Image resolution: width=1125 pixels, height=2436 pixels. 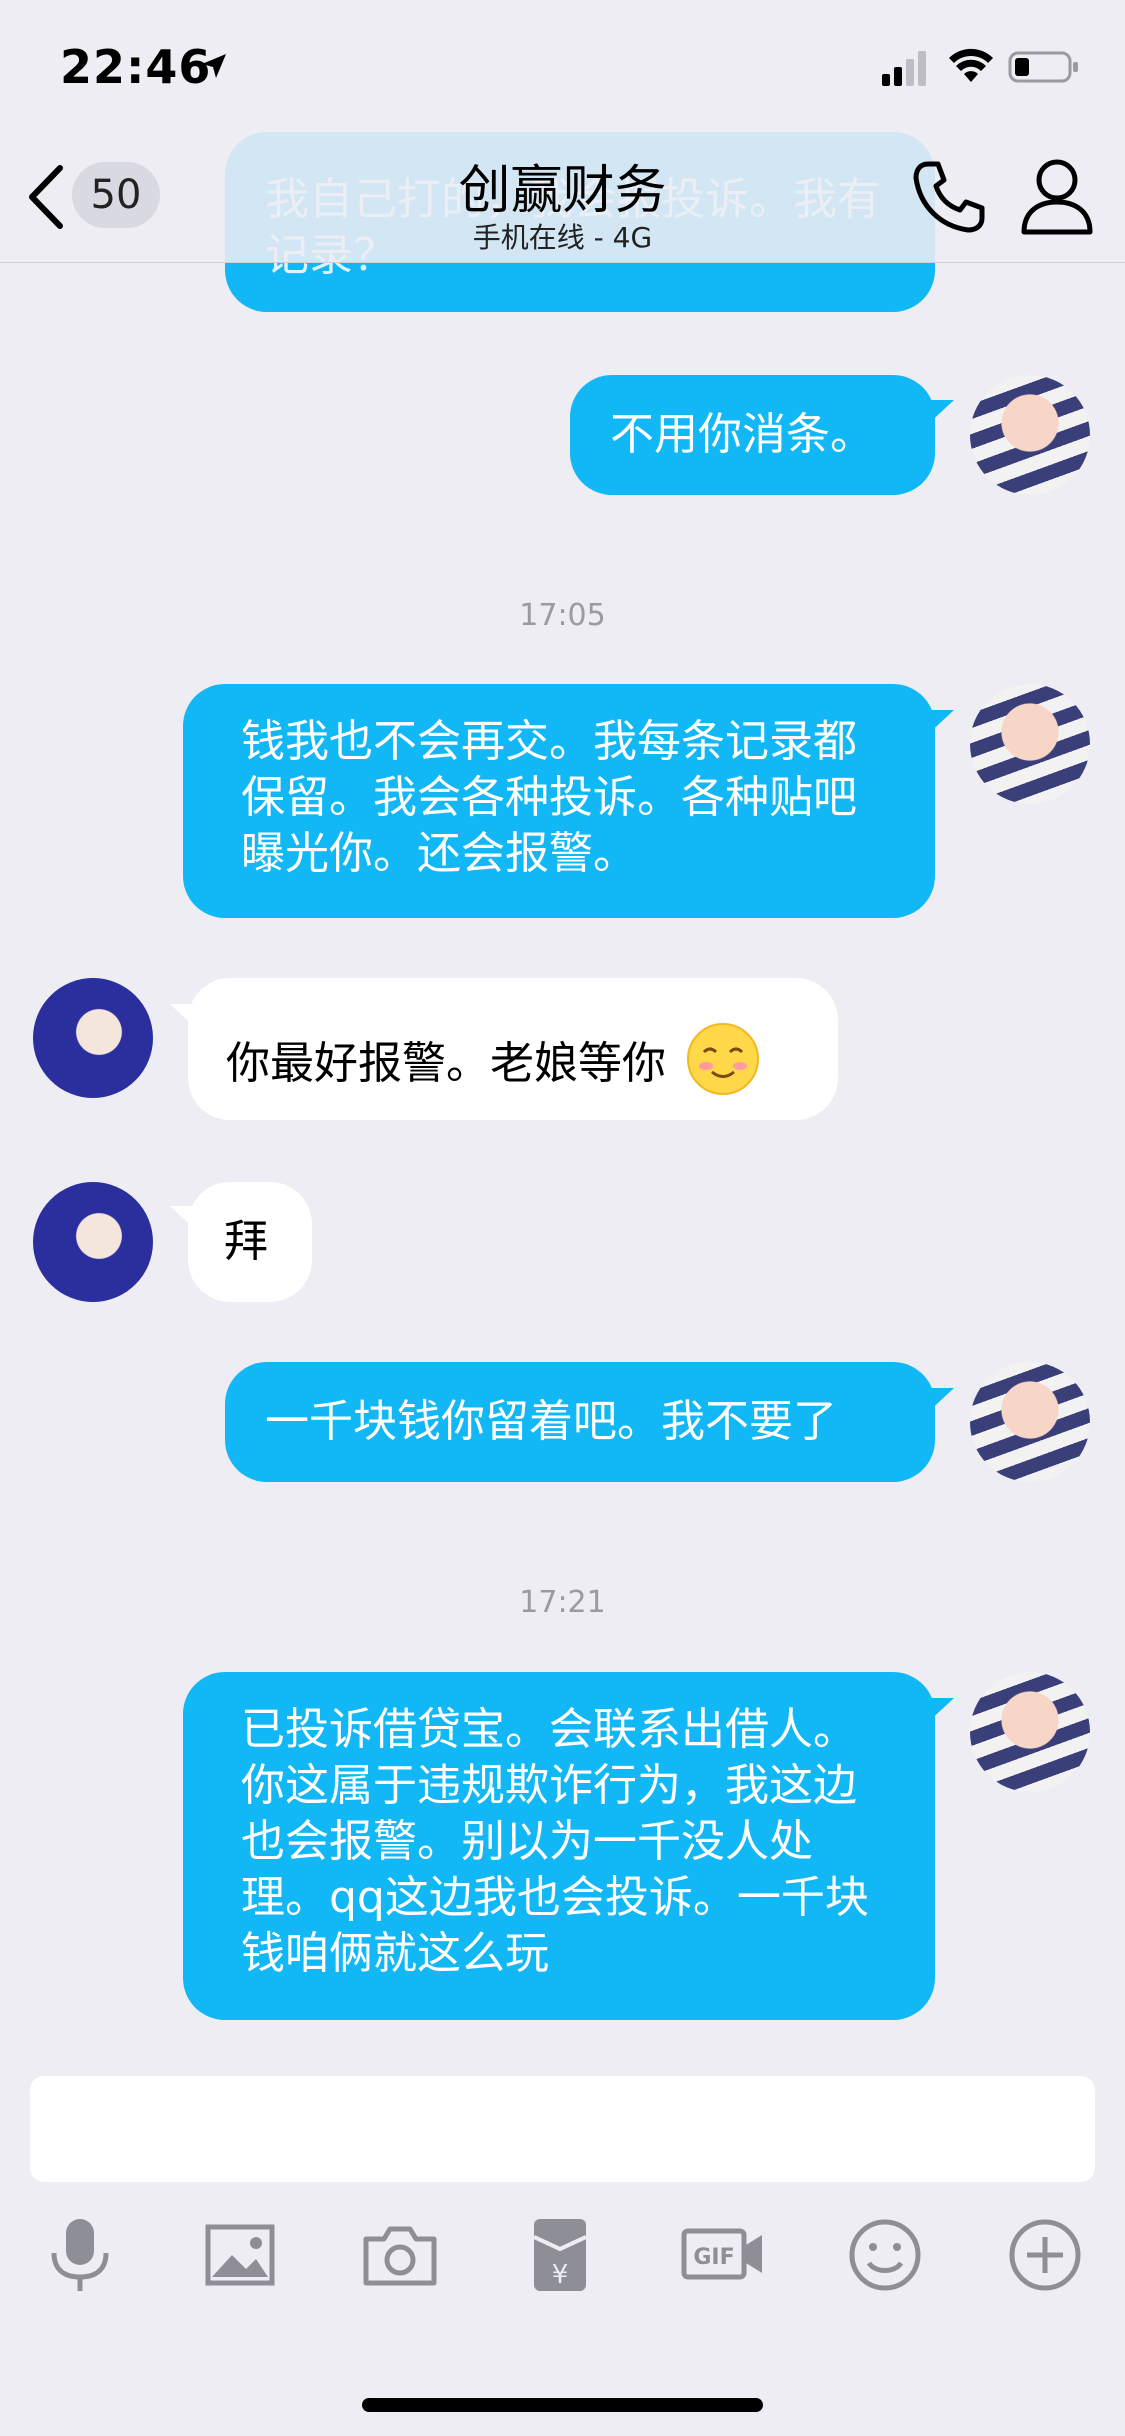 What do you see at coordinates (136, 67) in the screenshot?
I see `status-time: 22:46` at bounding box center [136, 67].